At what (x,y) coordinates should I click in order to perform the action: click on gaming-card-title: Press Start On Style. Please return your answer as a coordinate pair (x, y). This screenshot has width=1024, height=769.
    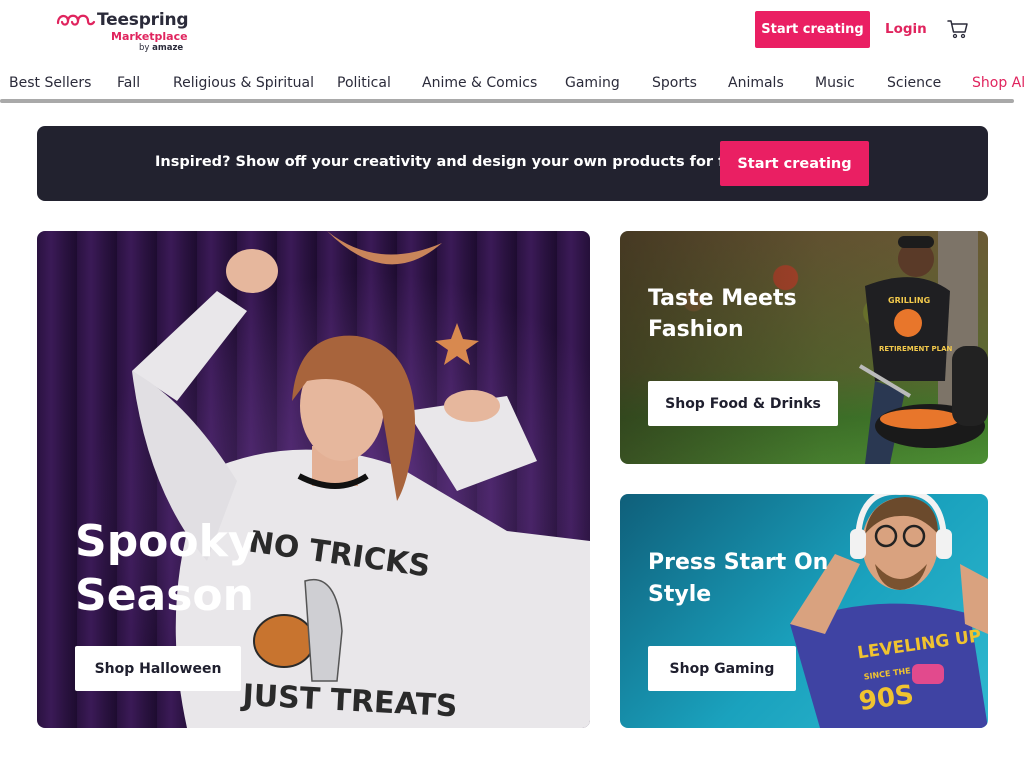
    Looking at the image, I should click on (738, 578).